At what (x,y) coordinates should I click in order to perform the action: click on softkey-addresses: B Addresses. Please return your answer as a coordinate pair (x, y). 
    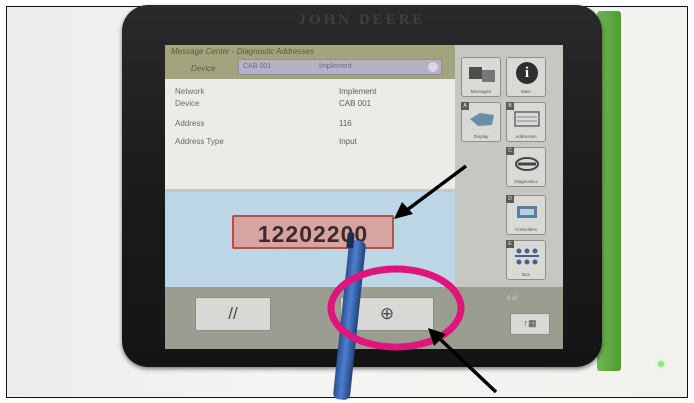
    Looking at the image, I should click on (526, 122).